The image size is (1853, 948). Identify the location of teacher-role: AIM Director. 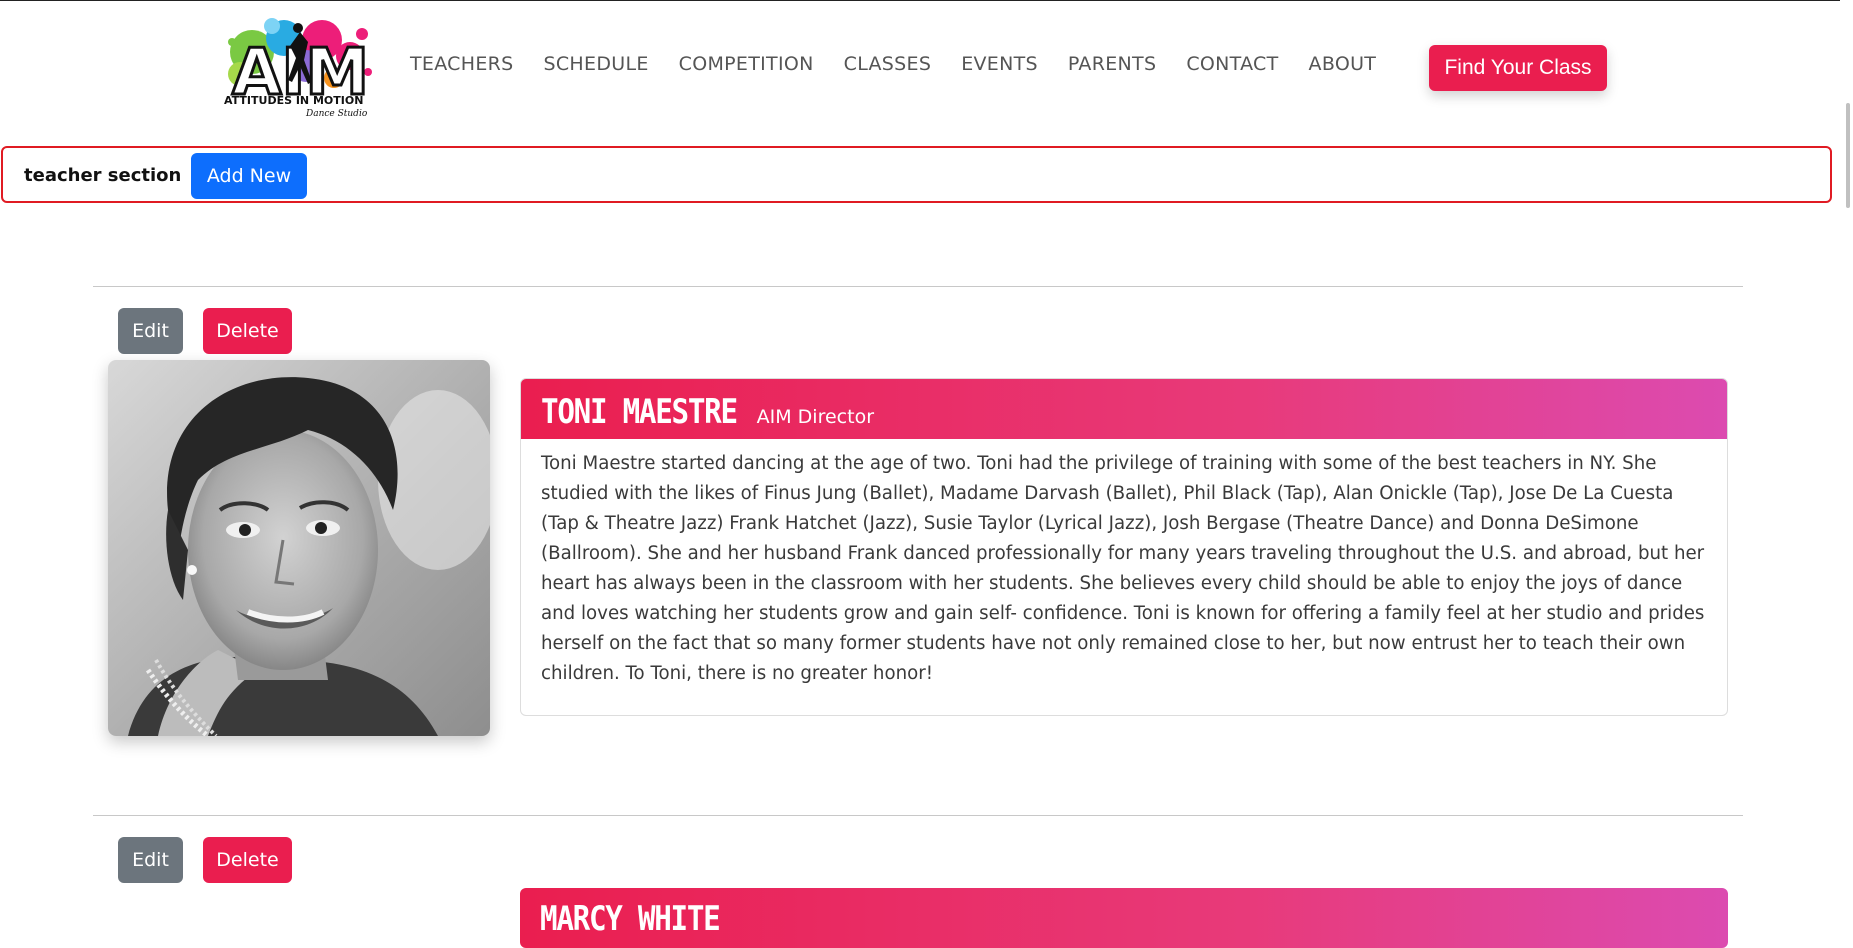
(815, 417).